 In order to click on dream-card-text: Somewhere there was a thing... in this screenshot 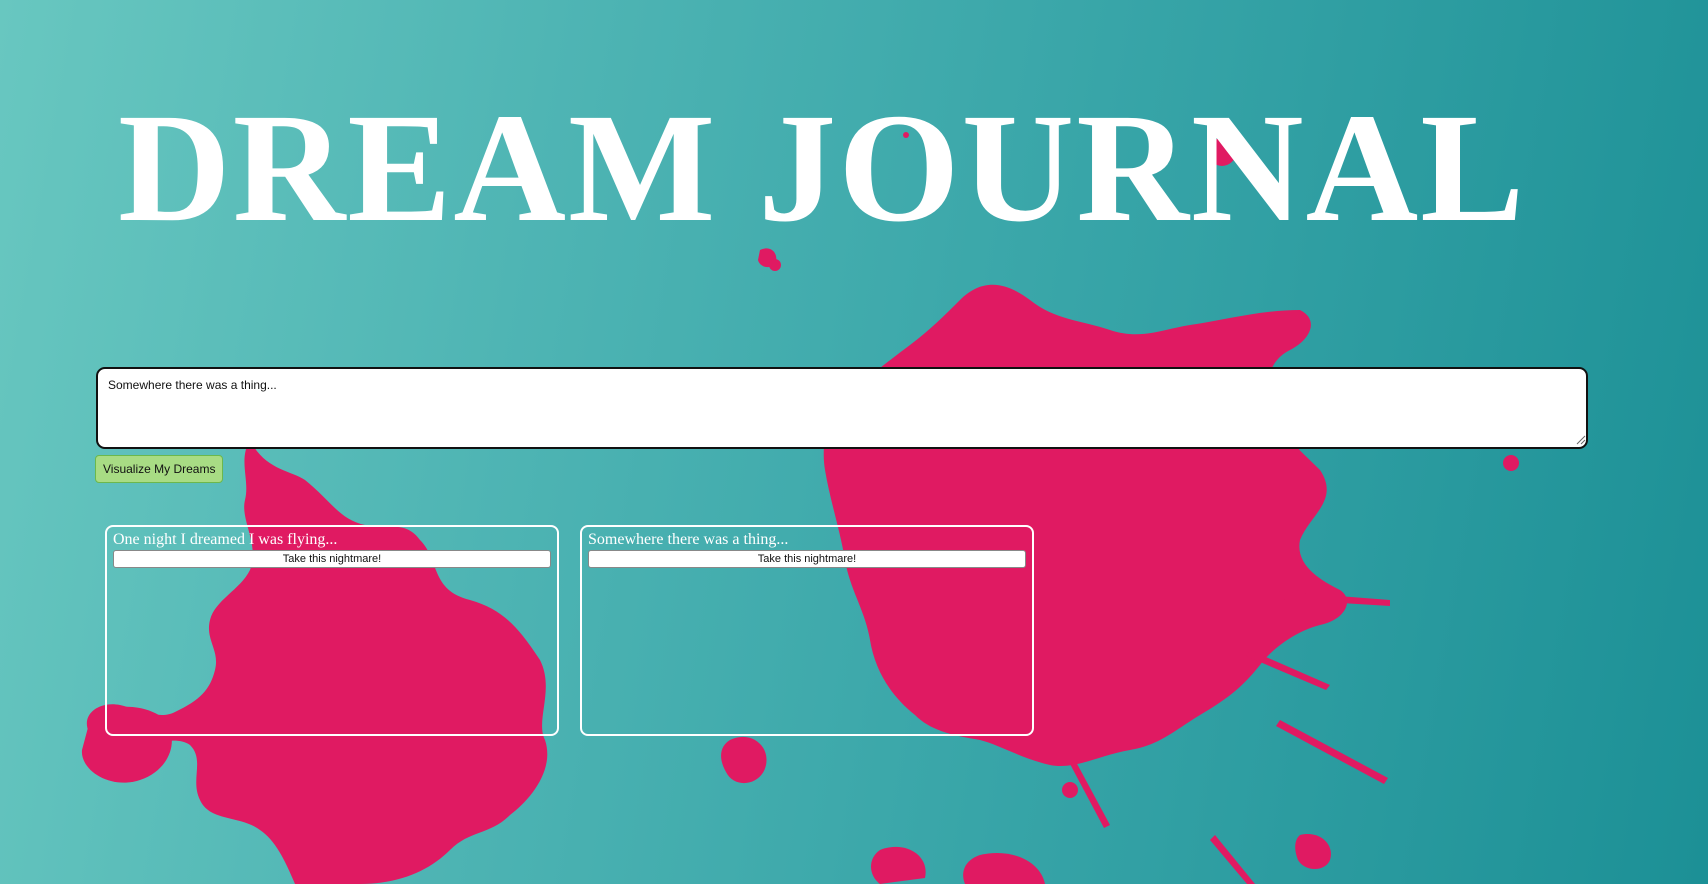, I will do `click(688, 539)`.